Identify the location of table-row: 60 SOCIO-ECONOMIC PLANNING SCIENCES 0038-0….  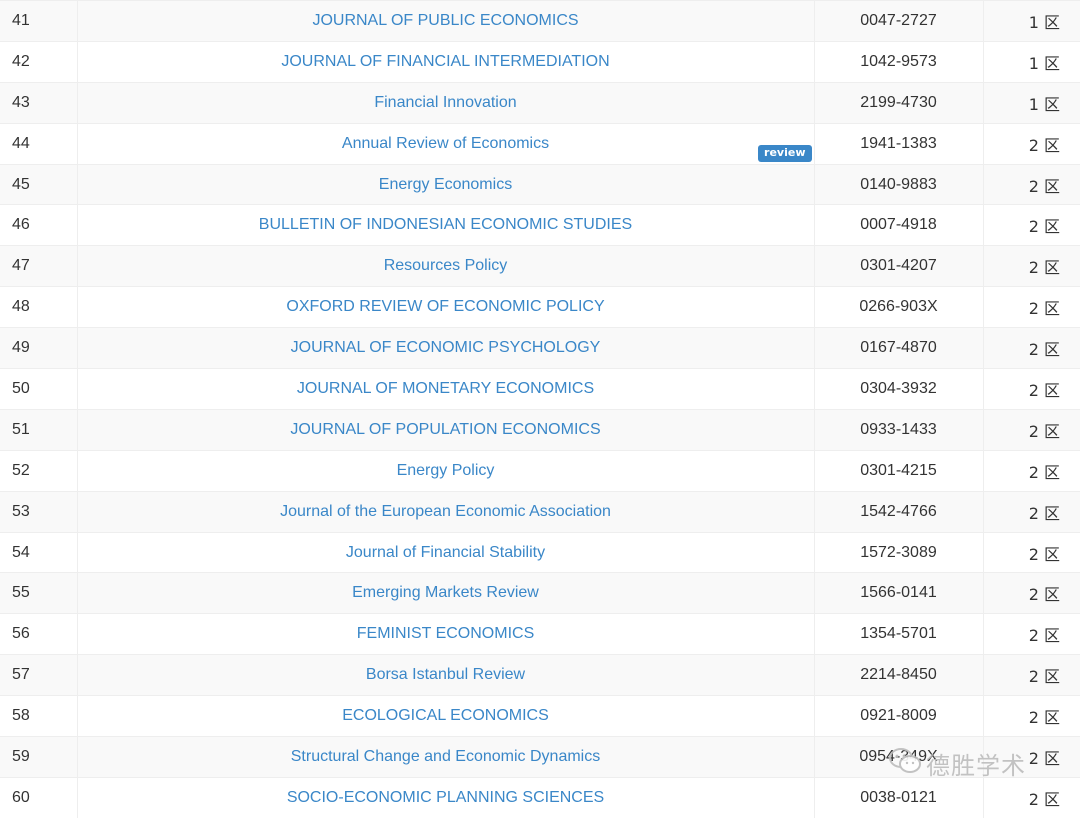
(540, 797).